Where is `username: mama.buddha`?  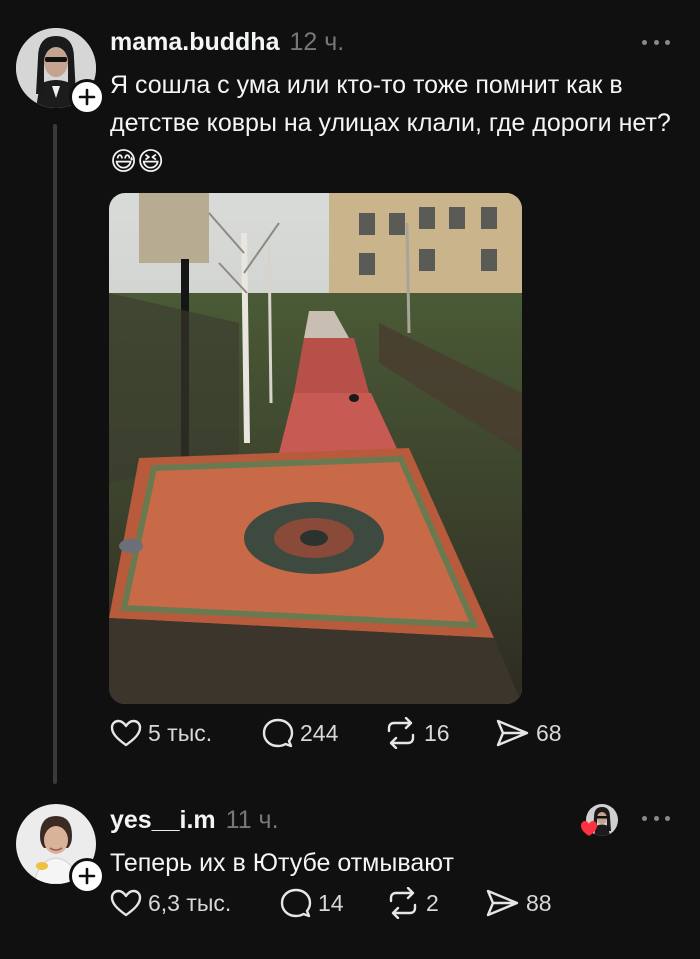
username: mama.buddha is located at coordinates (194, 42).